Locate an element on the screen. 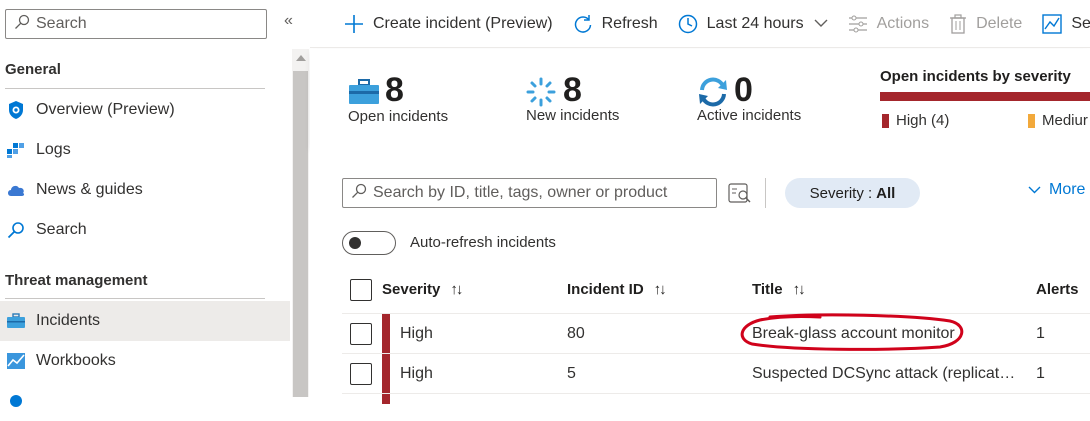 The height and width of the screenshot is (421, 1090). create-incident-button: Create incident (Preview) is located at coordinates (448, 24).